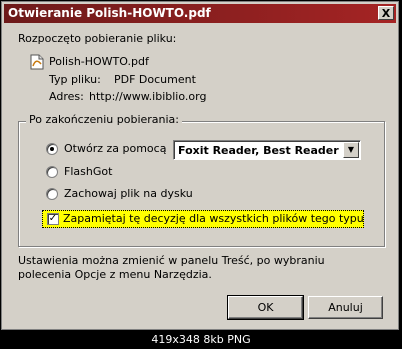 The width and height of the screenshot is (402, 349). What do you see at coordinates (128, 193) in the screenshot?
I see `save-to-disk-label: Zachowaj plik na dysku` at bounding box center [128, 193].